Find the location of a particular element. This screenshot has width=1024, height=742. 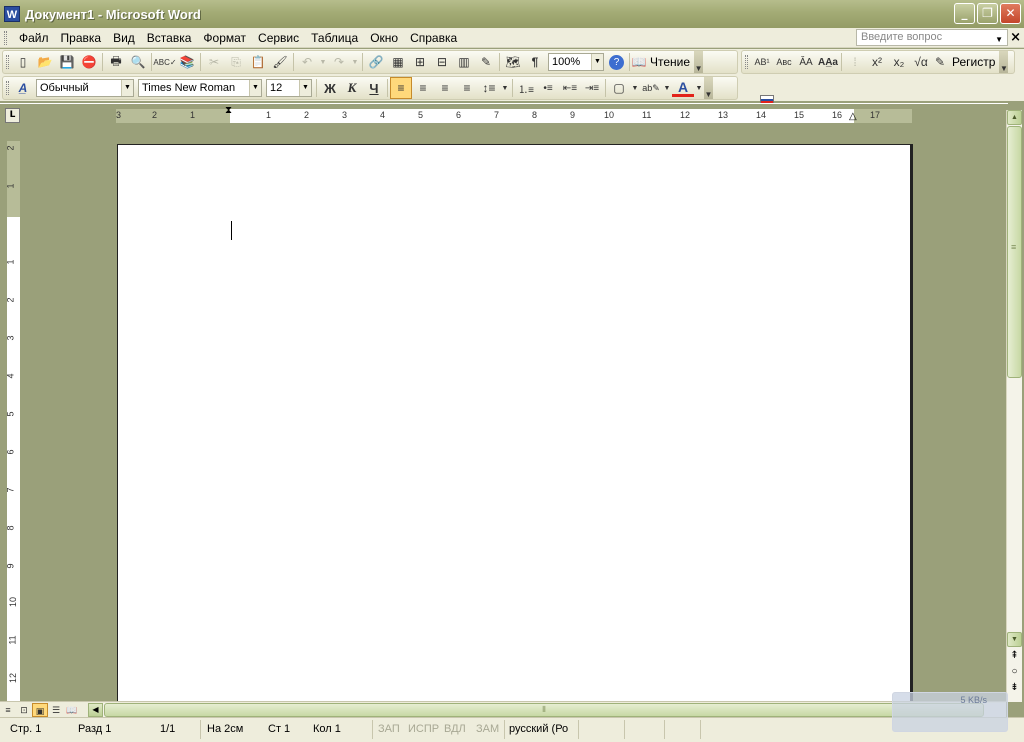

register-button: Регистр is located at coordinates (973, 62).